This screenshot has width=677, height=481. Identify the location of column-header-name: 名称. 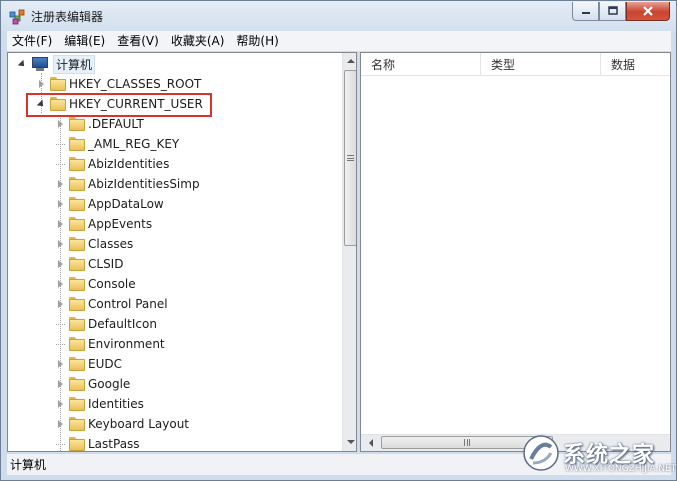
(421, 64).